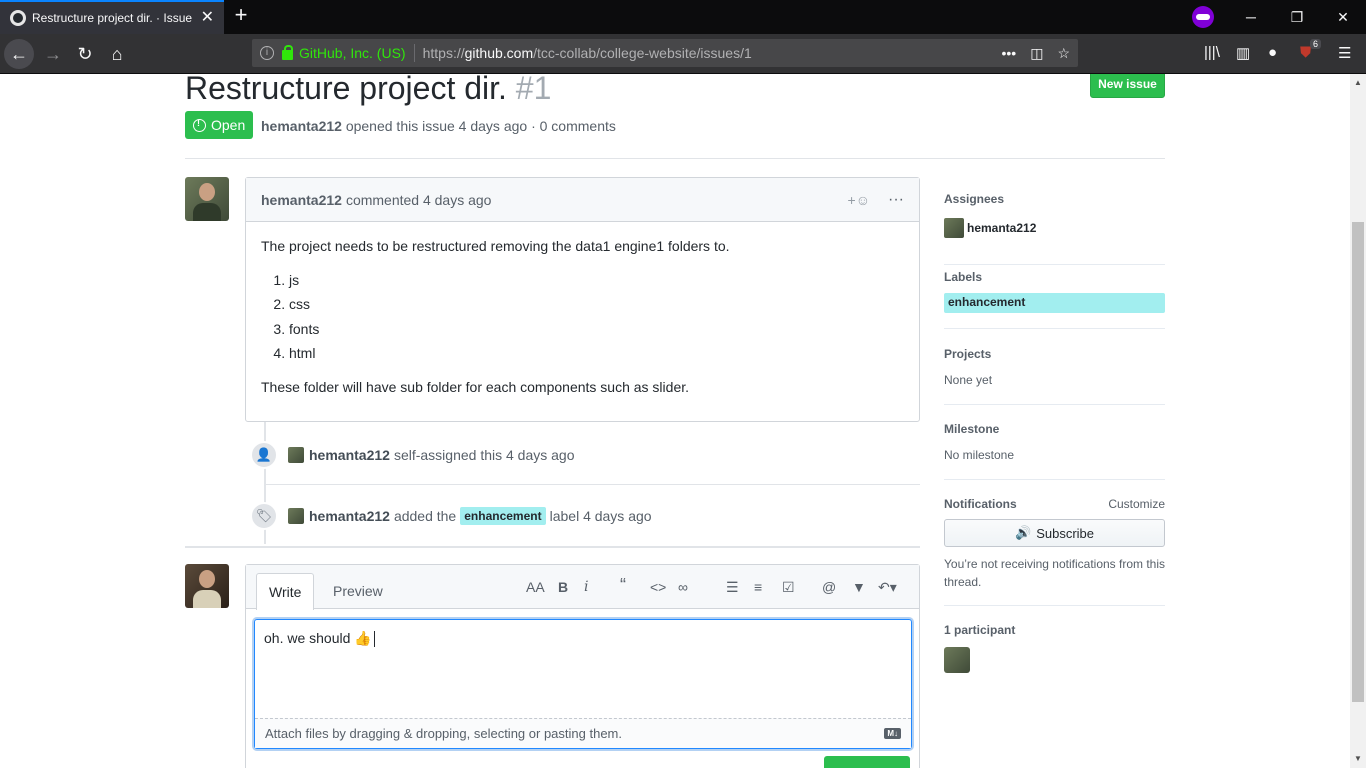  What do you see at coordinates (352, 53) in the screenshot?
I see `site-identity: GitHub, Inc. (US)` at bounding box center [352, 53].